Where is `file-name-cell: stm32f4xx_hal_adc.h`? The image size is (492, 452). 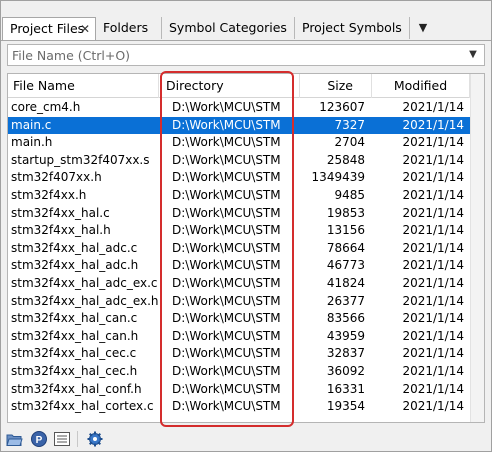 file-name-cell: stm32f4xx_hal_adc.h is located at coordinates (75, 265).